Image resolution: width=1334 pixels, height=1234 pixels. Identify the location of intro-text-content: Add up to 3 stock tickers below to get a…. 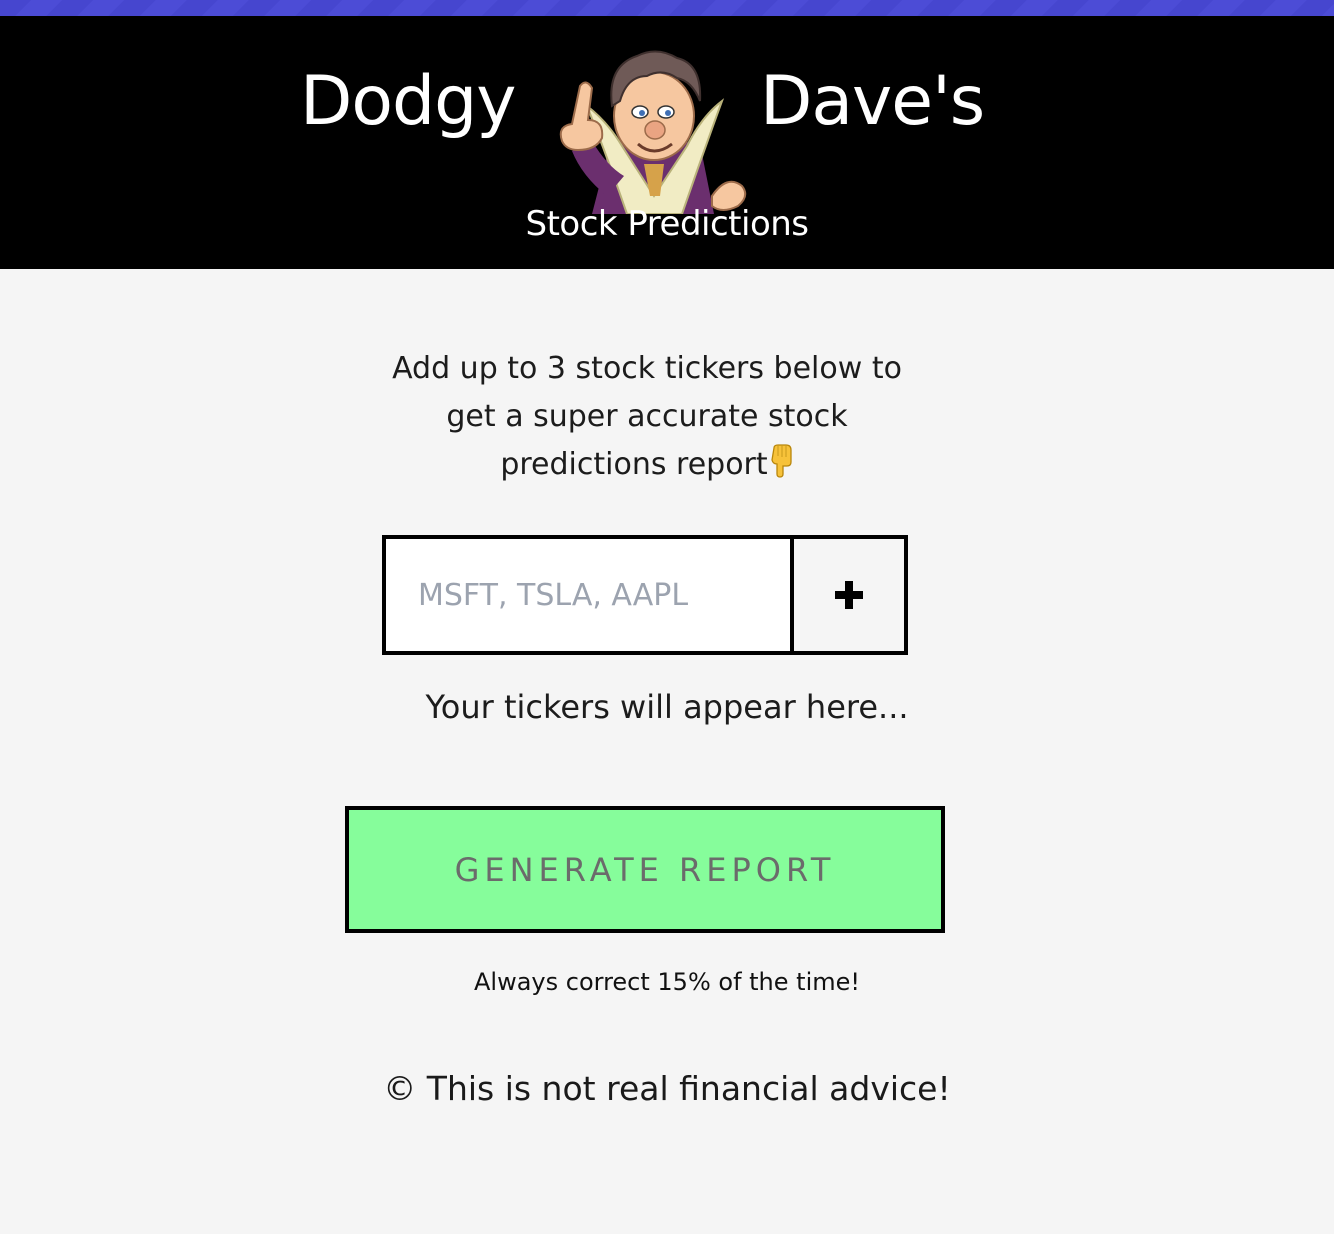
(647, 416).